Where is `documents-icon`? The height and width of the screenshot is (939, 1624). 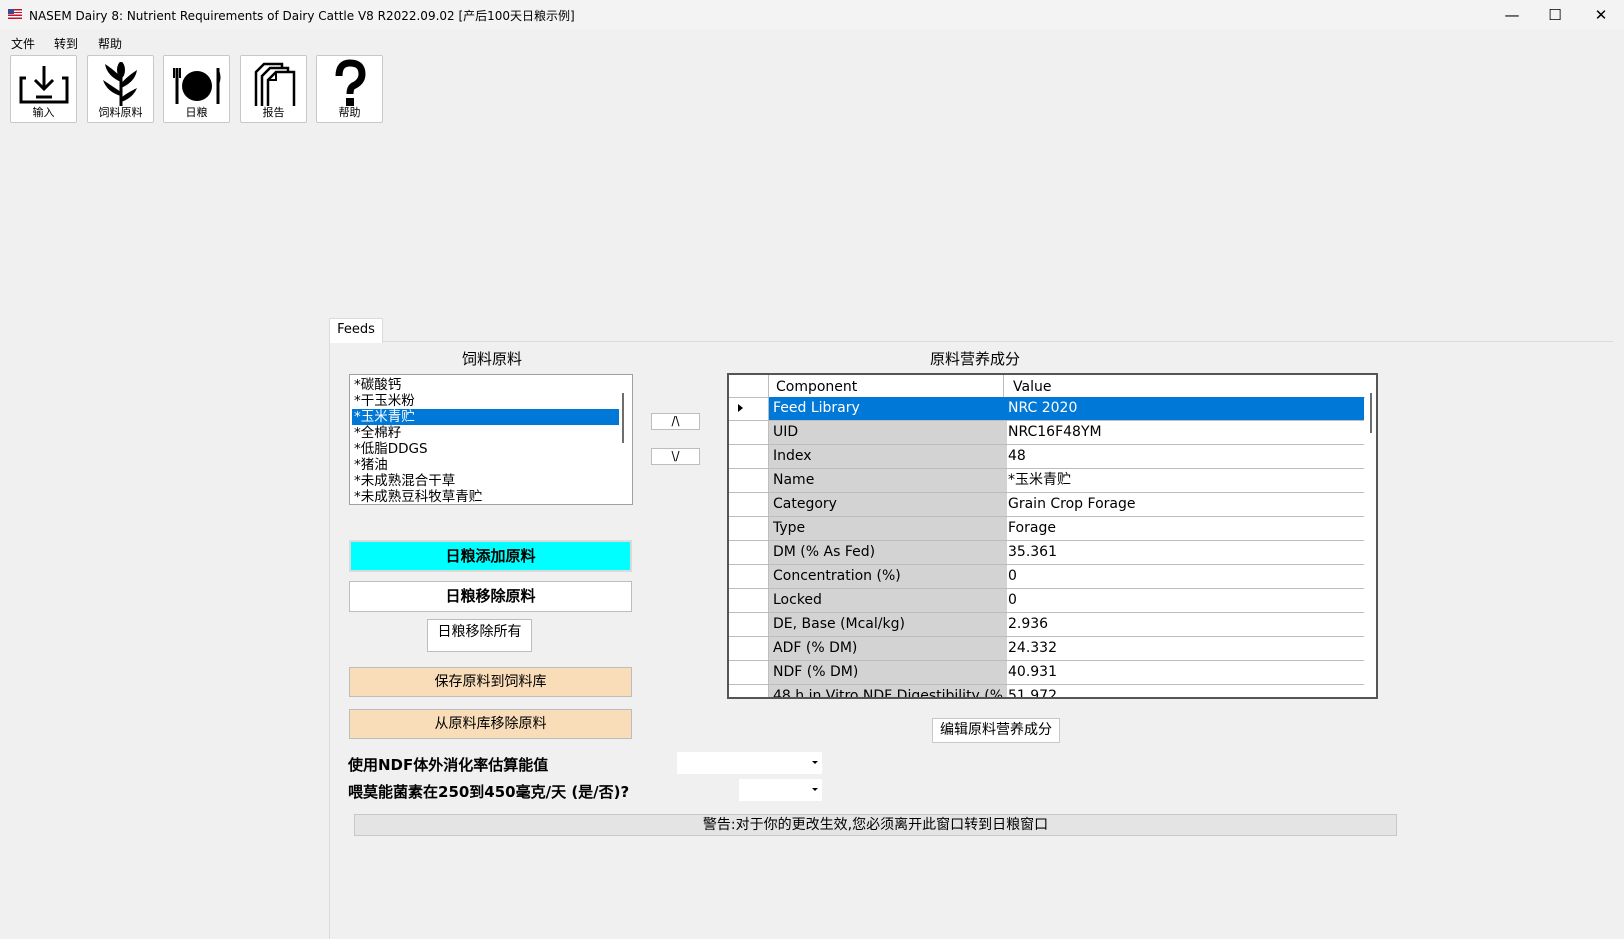 documents-icon is located at coordinates (275, 84).